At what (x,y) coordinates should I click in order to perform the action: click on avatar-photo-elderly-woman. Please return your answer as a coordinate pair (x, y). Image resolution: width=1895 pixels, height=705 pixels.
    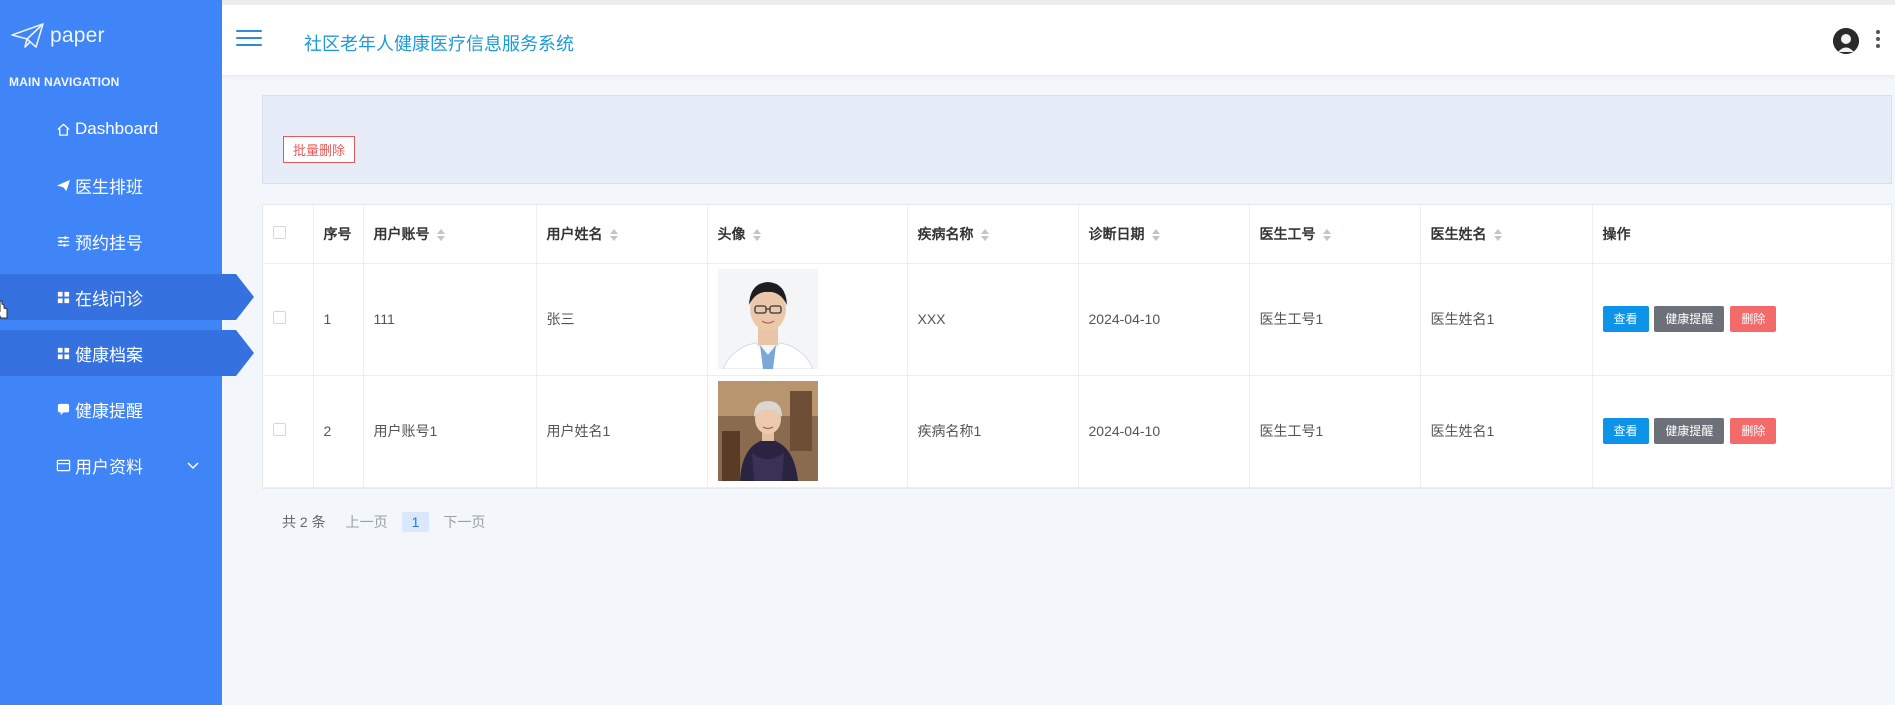
    Looking at the image, I should click on (767, 431).